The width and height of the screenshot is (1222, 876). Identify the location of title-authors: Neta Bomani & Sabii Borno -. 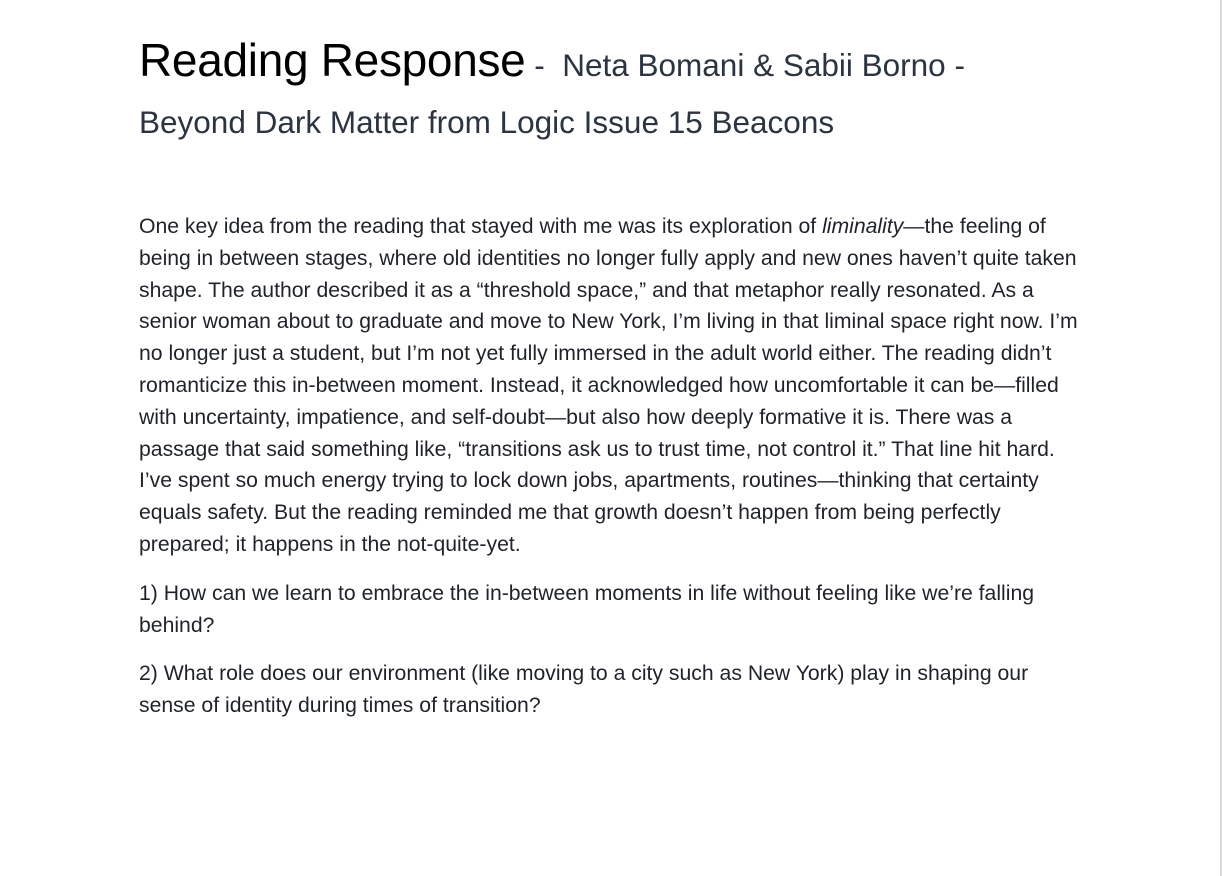
(763, 65).